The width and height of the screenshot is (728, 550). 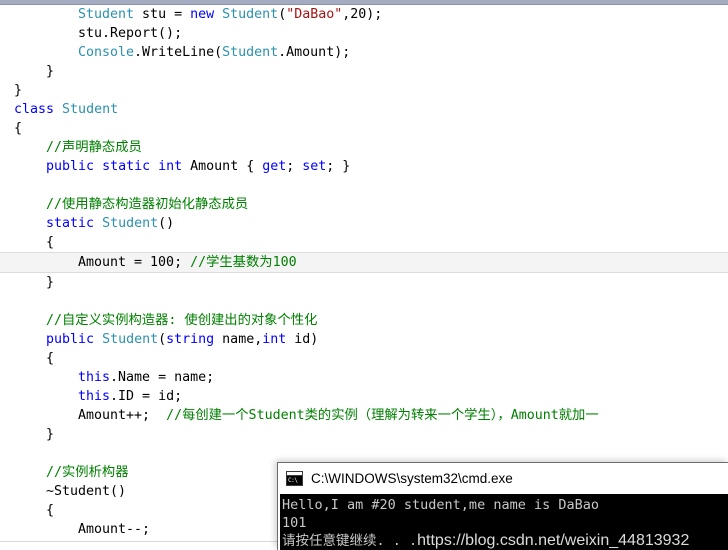 What do you see at coordinates (364, 204) in the screenshot?
I see `code-line: //使用静态构造器初始化静态成员` at bounding box center [364, 204].